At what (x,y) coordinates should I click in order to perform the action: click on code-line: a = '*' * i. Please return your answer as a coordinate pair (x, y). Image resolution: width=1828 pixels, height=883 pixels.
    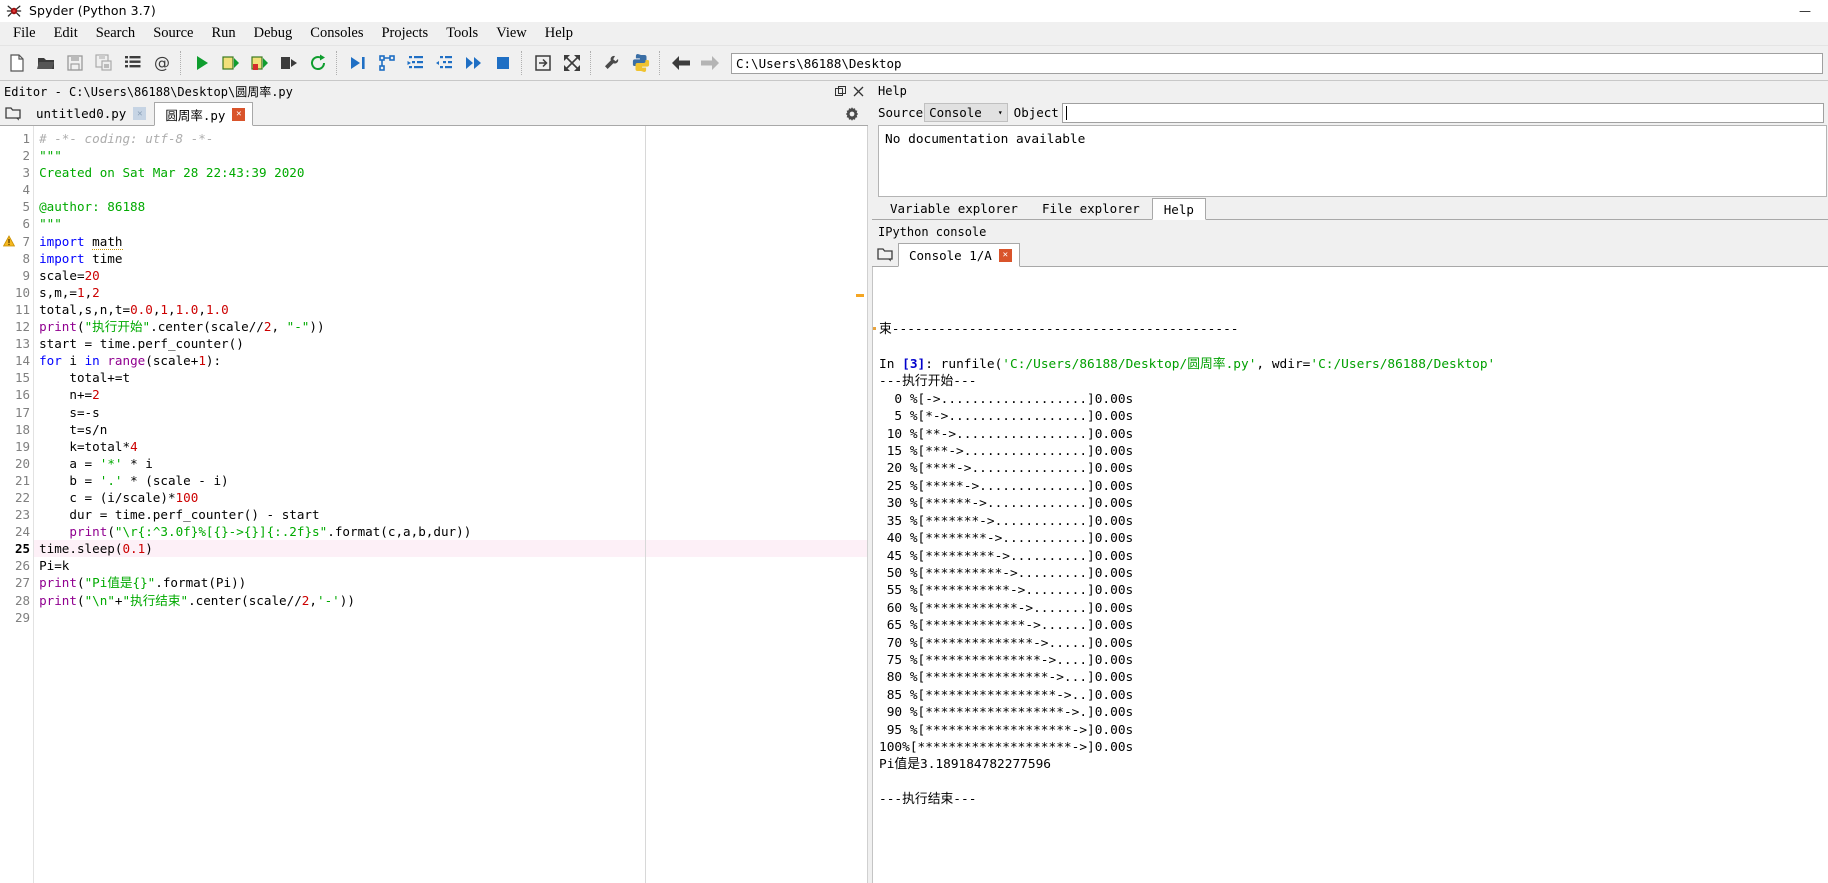
    Looking at the image, I should click on (453, 463).